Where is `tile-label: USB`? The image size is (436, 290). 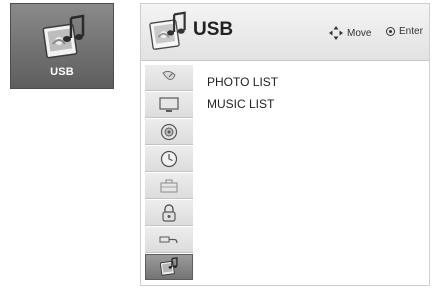
tile-label: USB is located at coordinates (62, 72).